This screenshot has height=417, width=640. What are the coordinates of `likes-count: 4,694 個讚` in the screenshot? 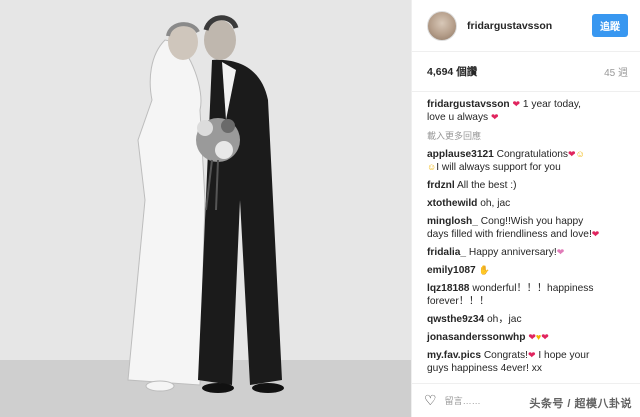 It's located at (452, 71).